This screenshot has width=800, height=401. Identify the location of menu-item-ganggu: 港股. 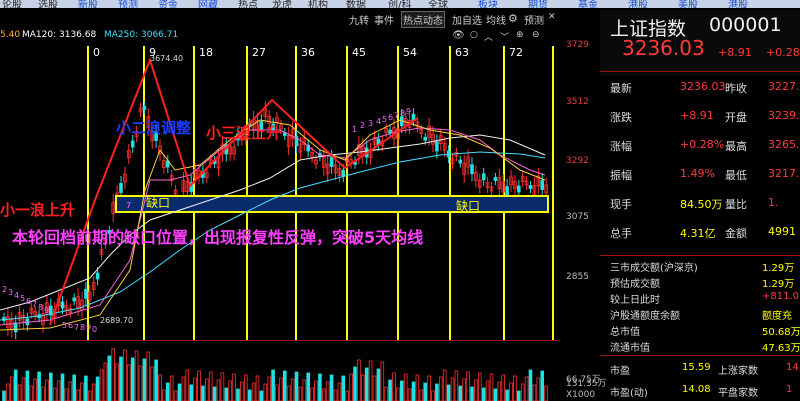
(638, 4).